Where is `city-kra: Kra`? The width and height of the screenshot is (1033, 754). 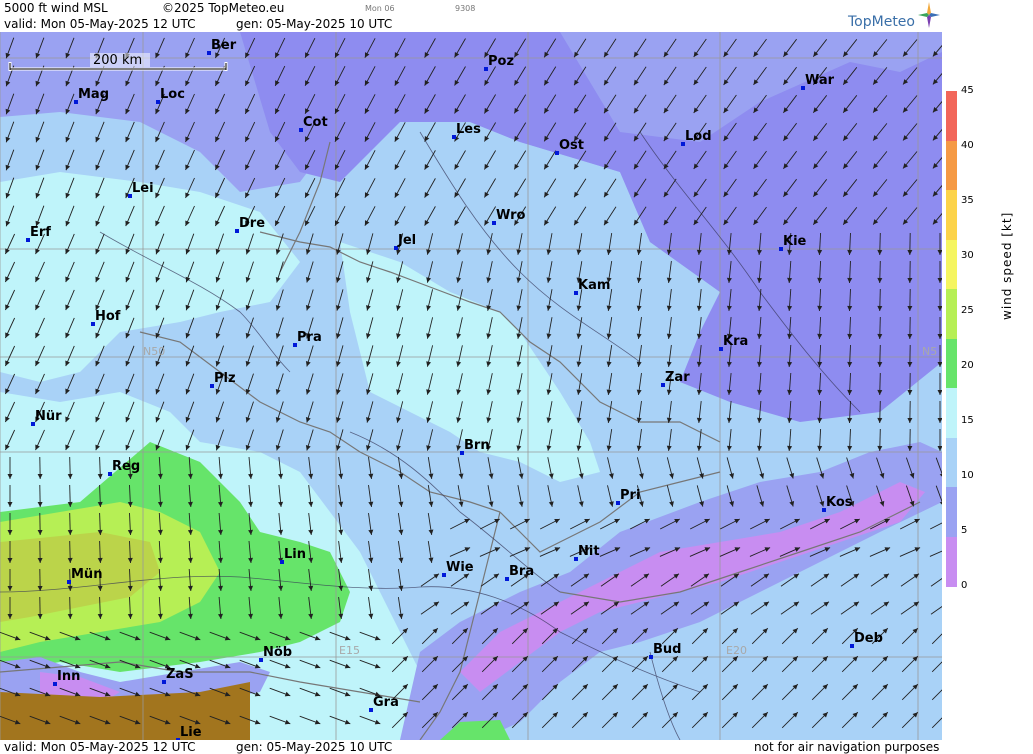 city-kra: Kra is located at coordinates (733, 342).